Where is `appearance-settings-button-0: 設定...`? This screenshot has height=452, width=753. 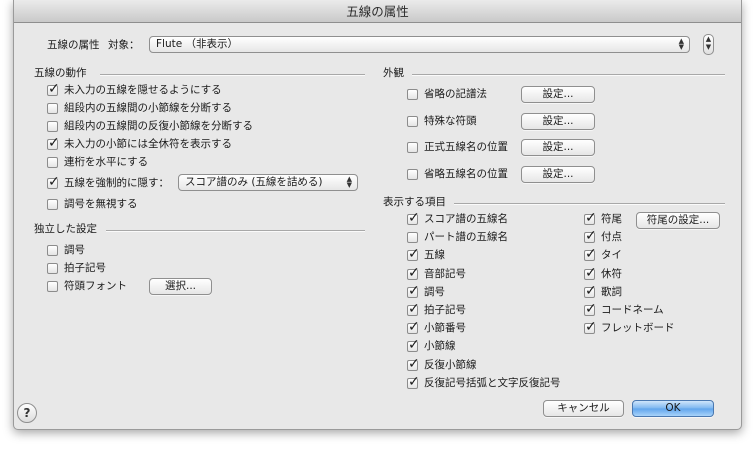 appearance-settings-button-0: 設定... is located at coordinates (558, 94).